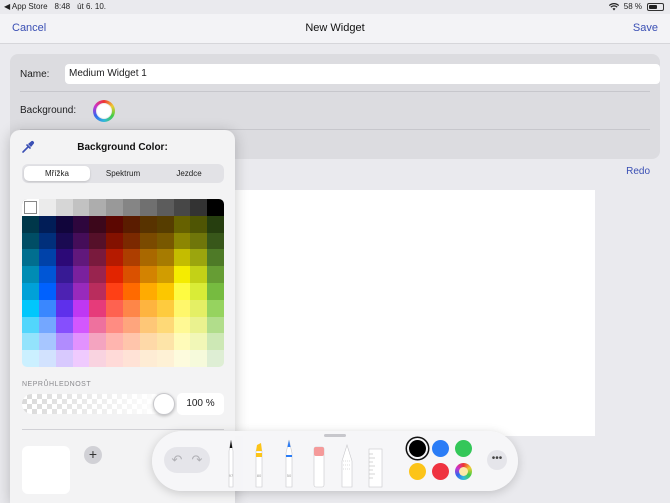  What do you see at coordinates (417, 448) in the screenshot?
I see `color-black-swatch` at bounding box center [417, 448].